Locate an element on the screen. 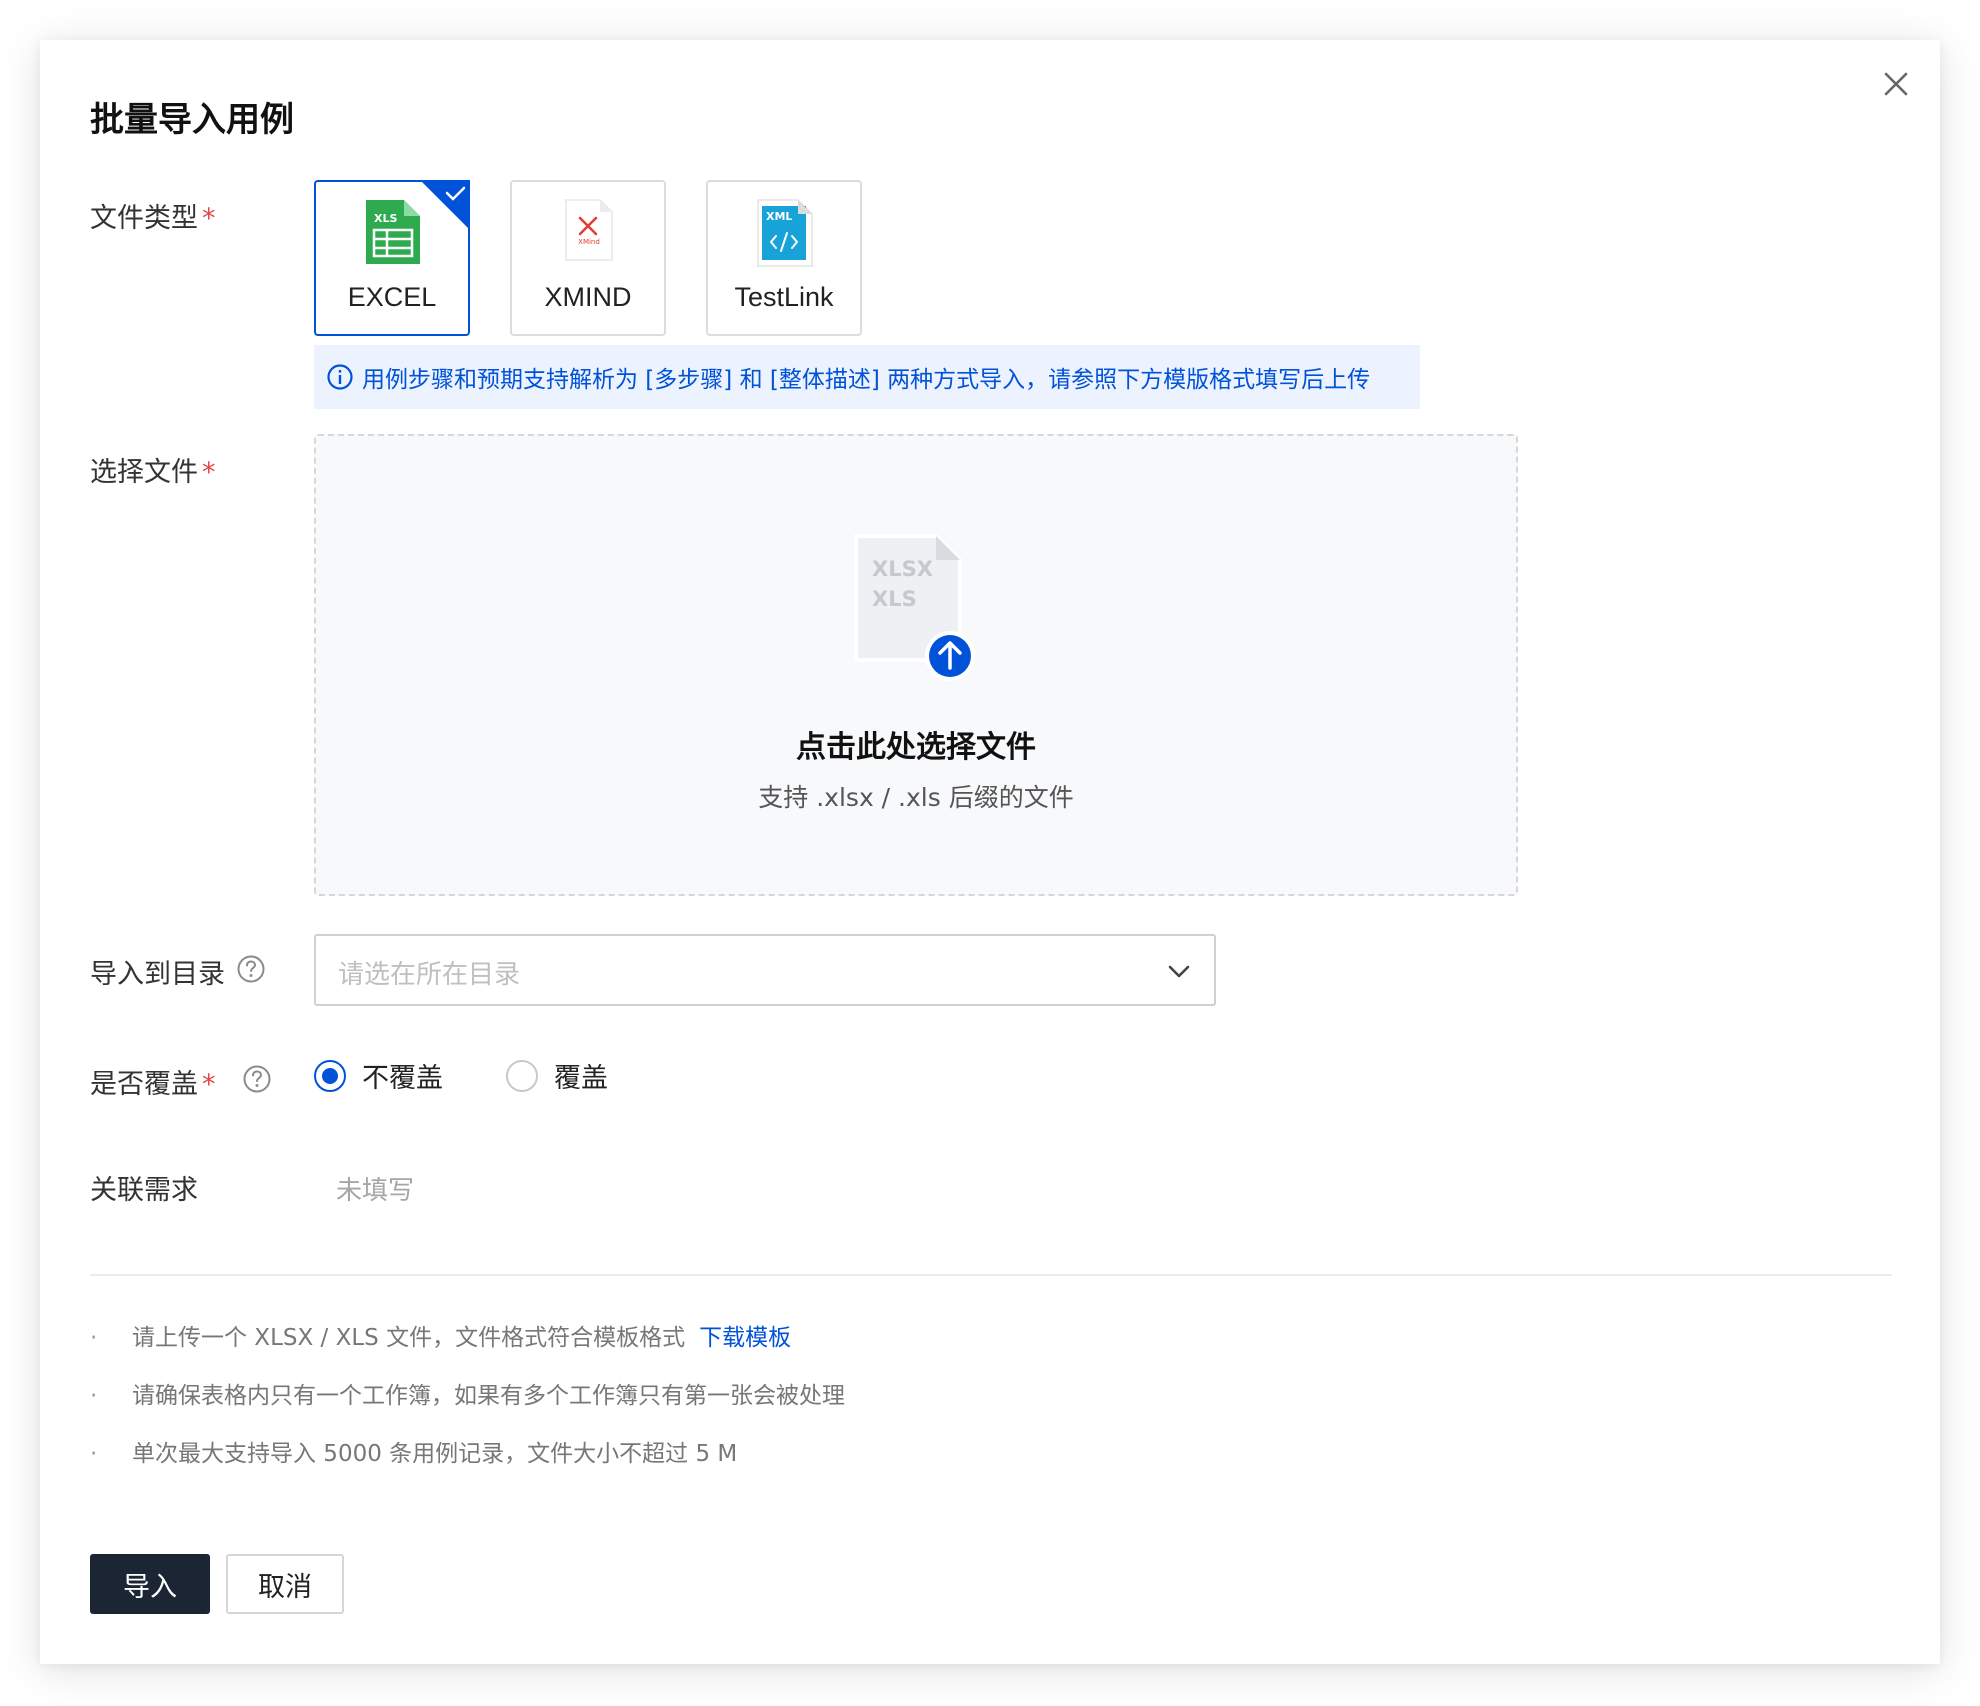  svg-text: XMind is located at coordinates (589, 242).